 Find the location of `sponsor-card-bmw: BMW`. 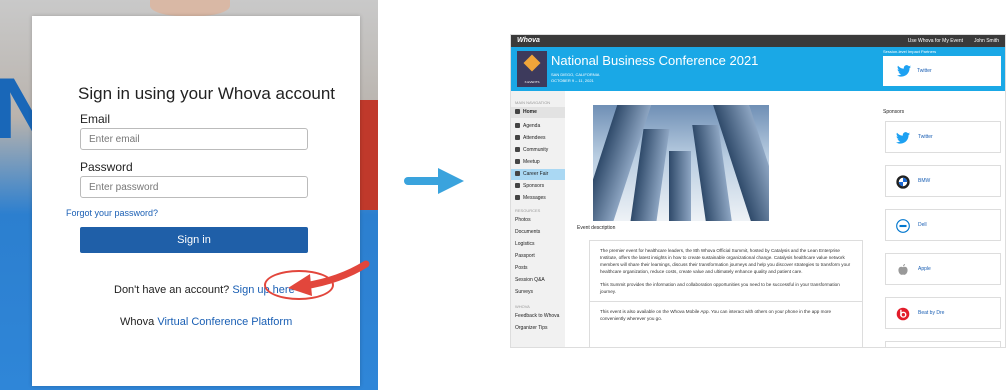

sponsor-card-bmw: BMW is located at coordinates (943, 181).